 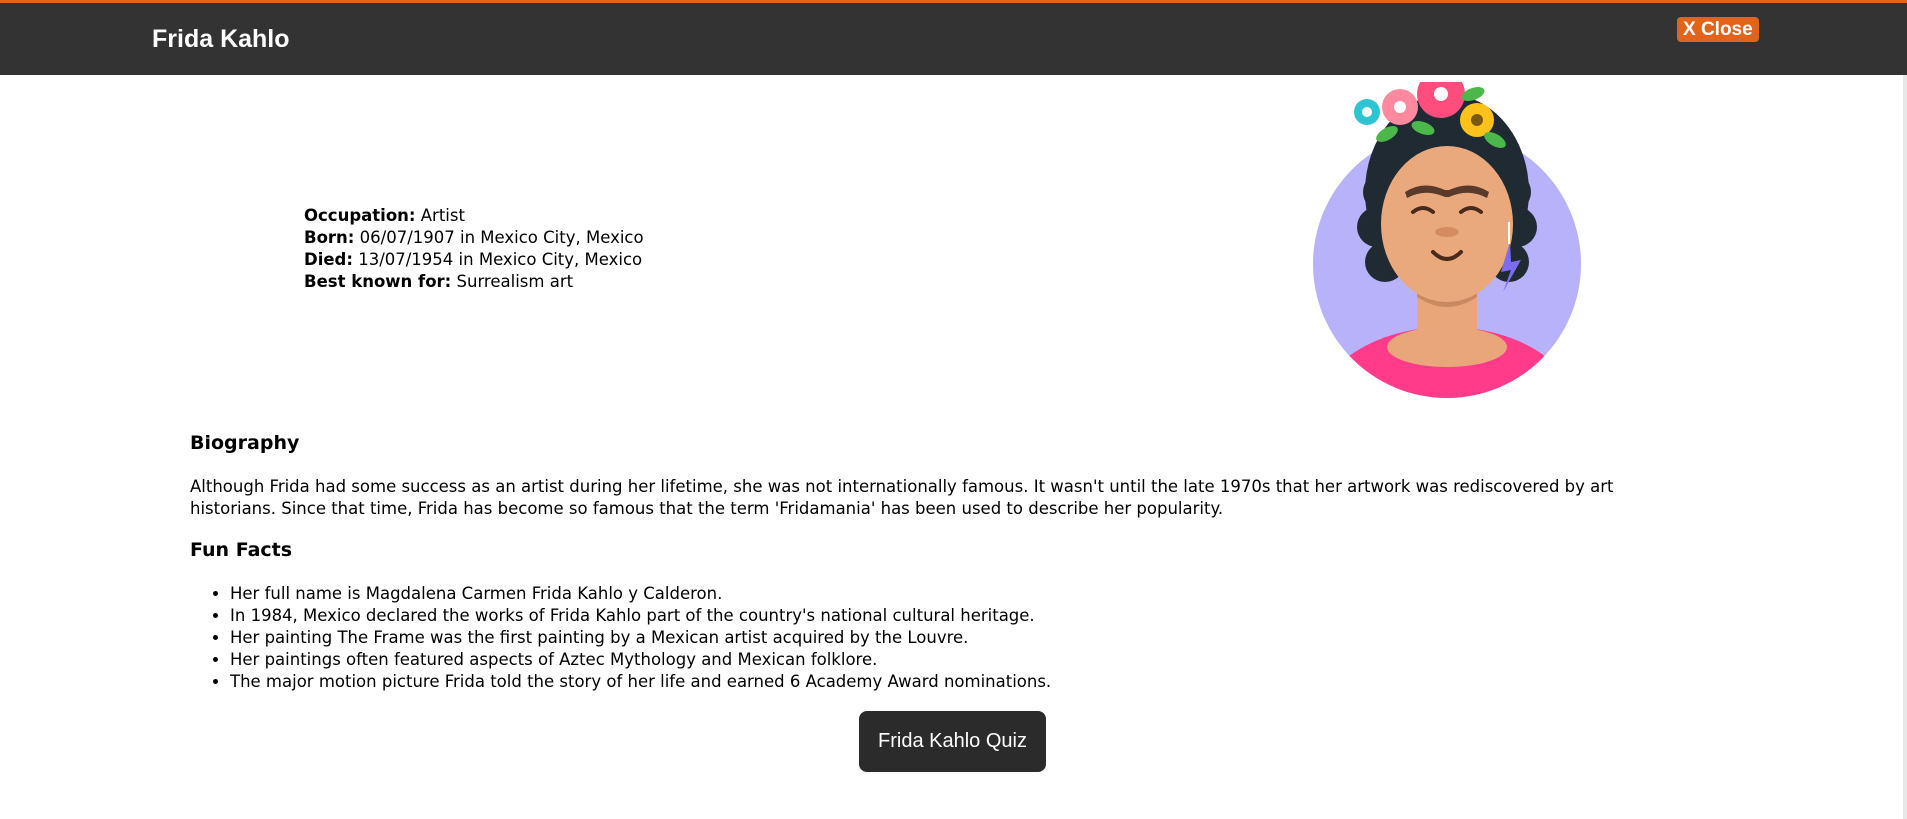 I want to click on occupation-value: Artist, so click(x=440, y=215).